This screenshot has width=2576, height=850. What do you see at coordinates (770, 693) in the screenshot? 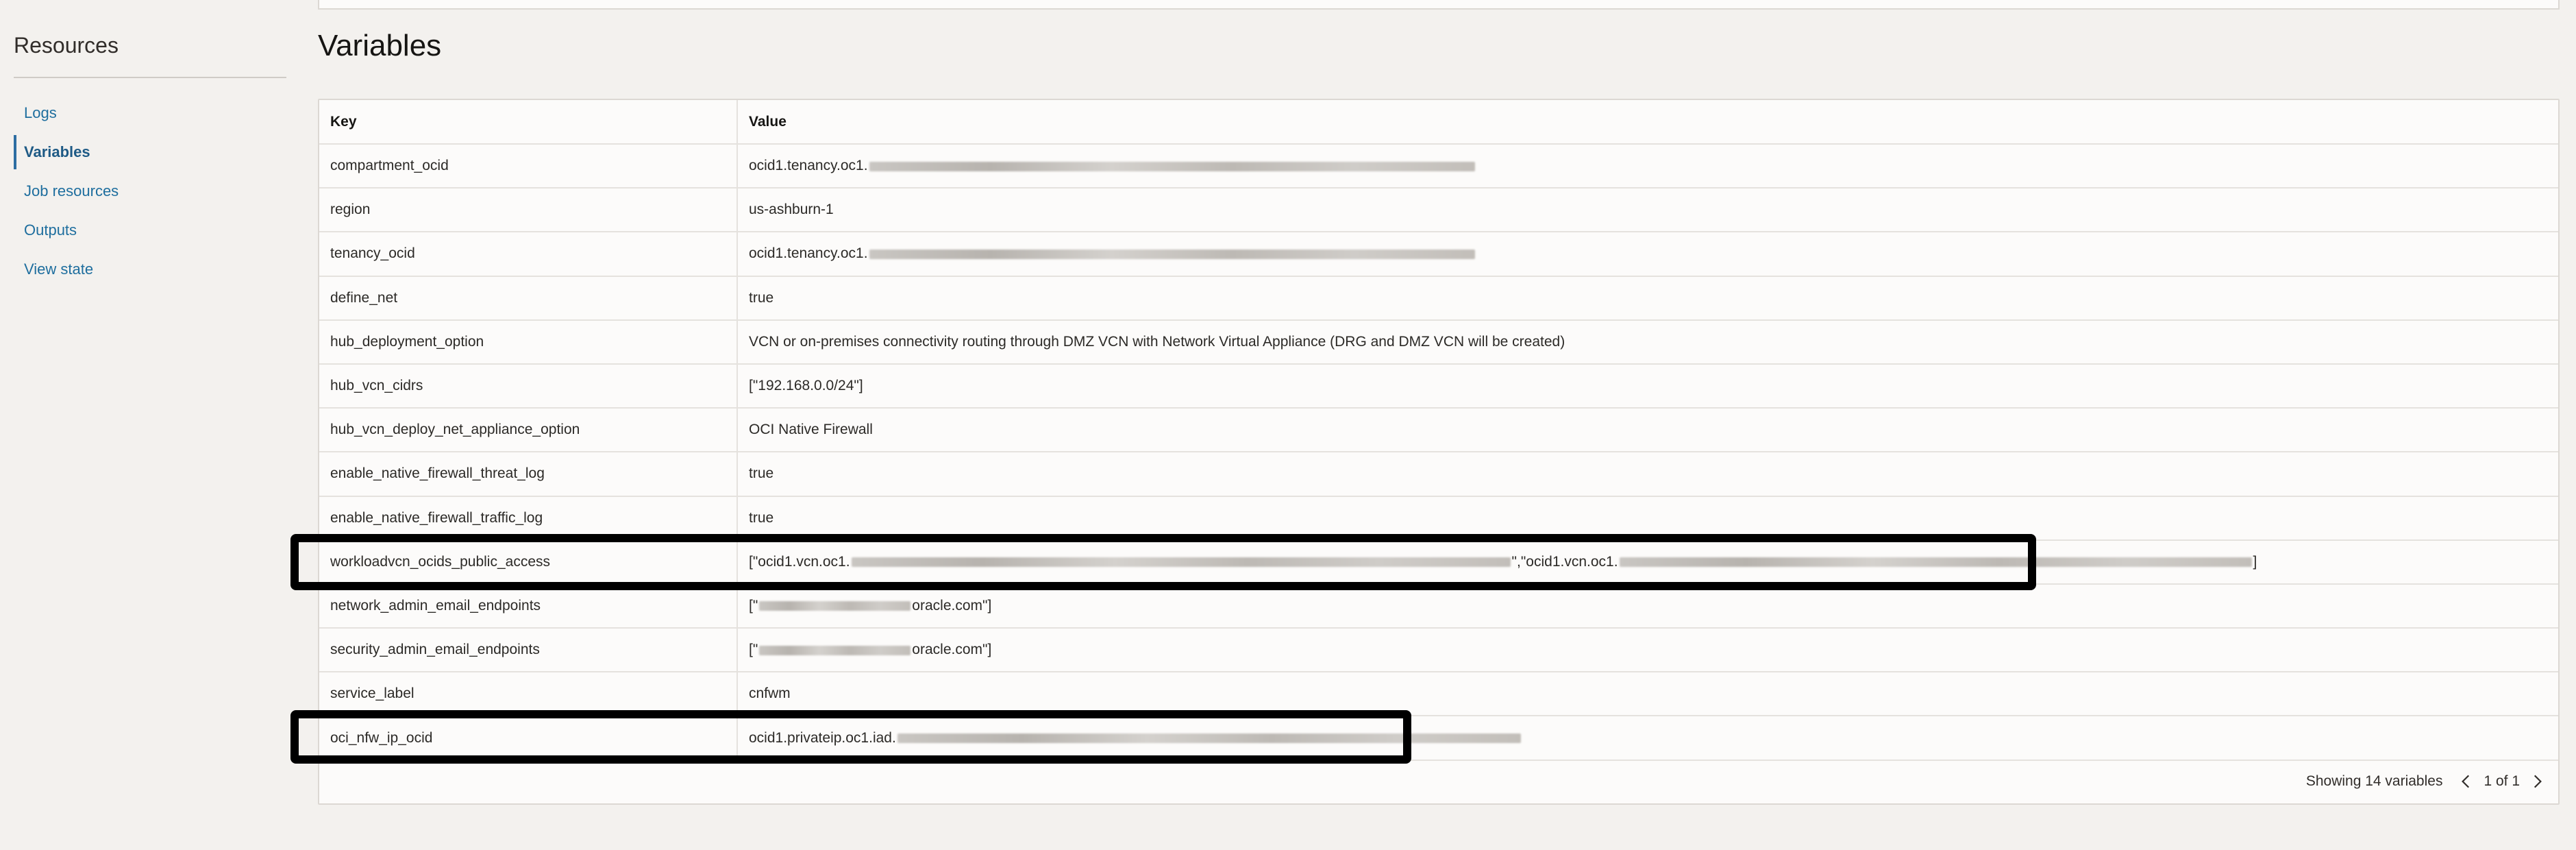
I see `value-text: cnfwm` at bounding box center [770, 693].